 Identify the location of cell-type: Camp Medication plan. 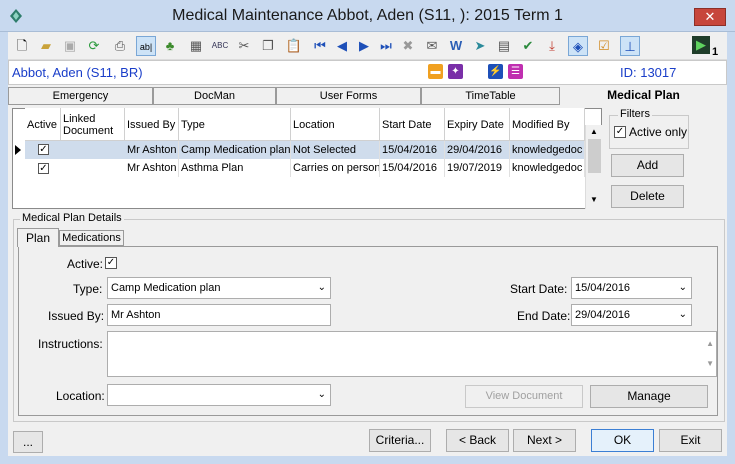
(235, 150).